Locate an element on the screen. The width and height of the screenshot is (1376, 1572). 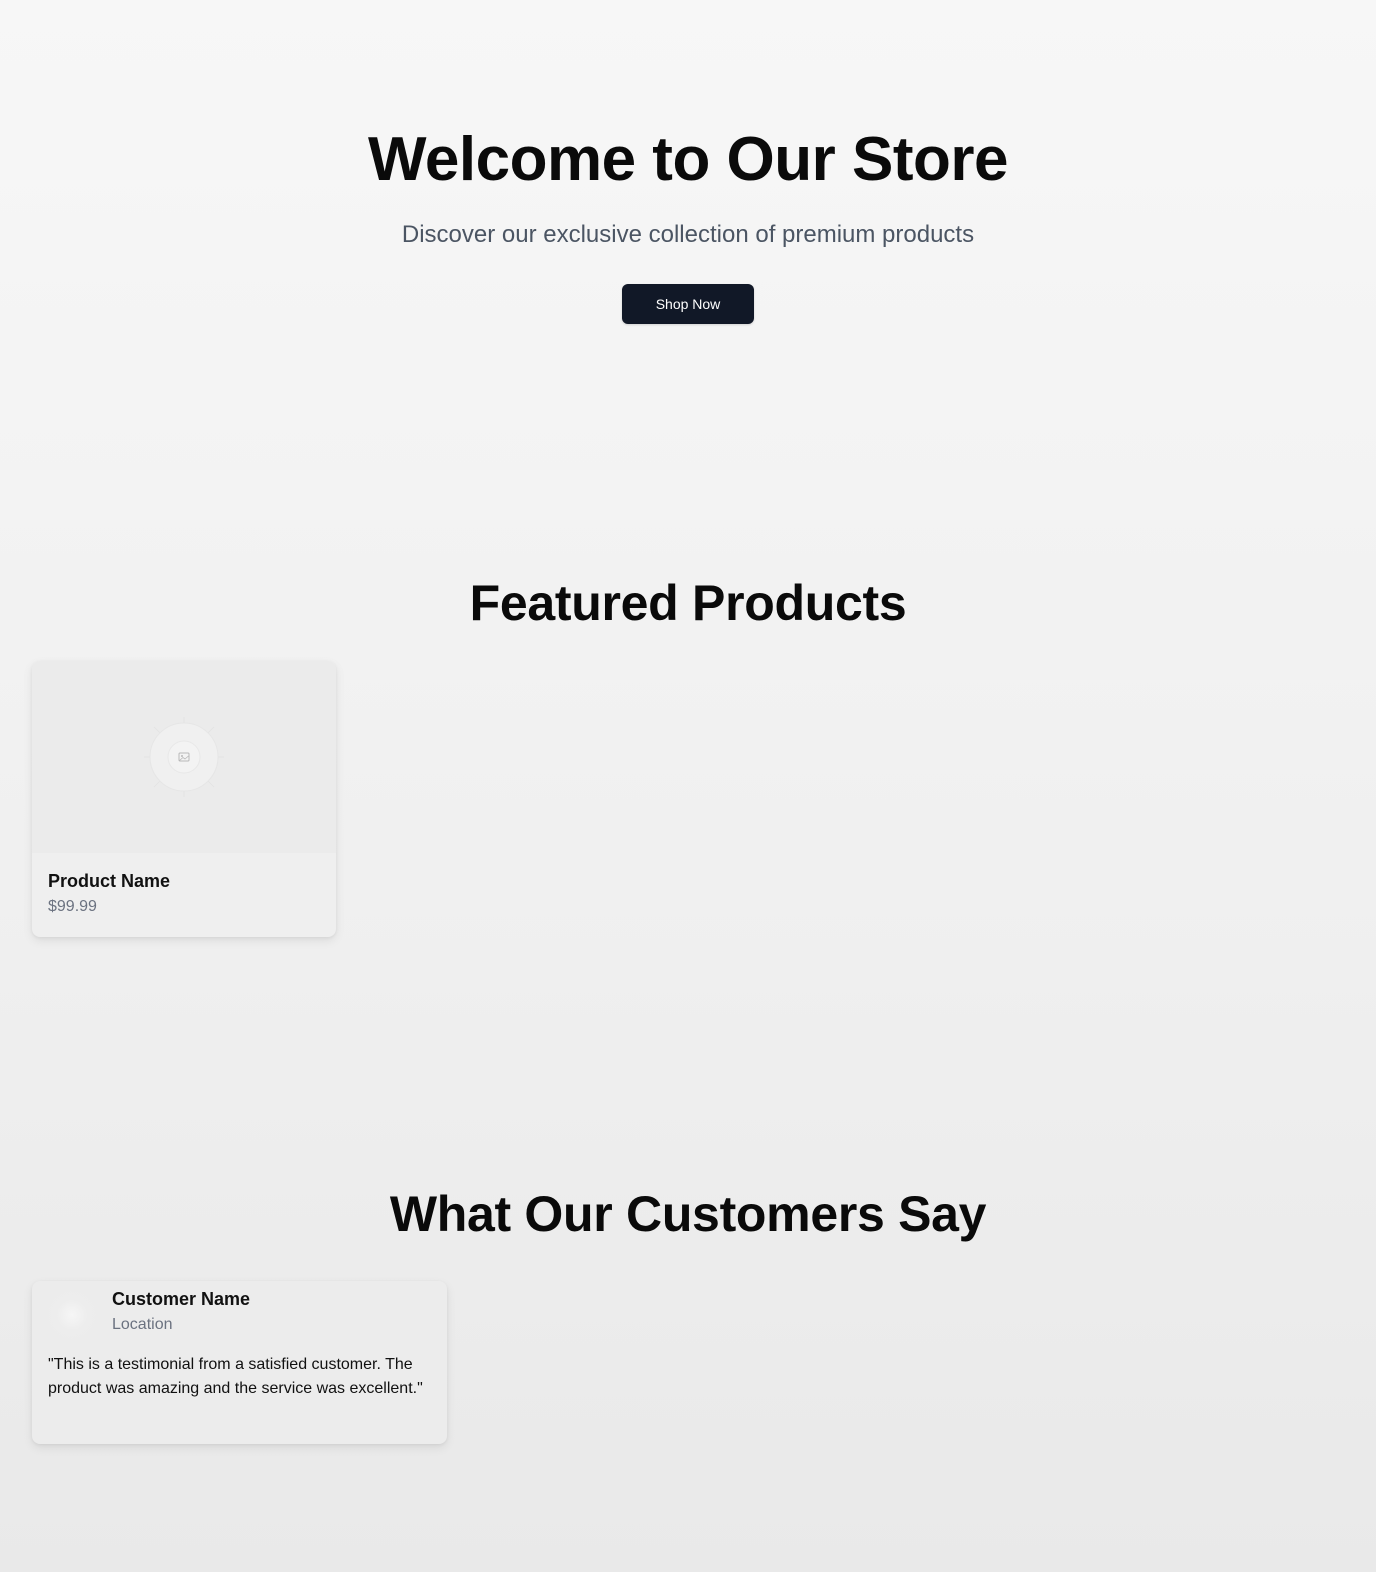
avatar is located at coordinates (72, 1315).